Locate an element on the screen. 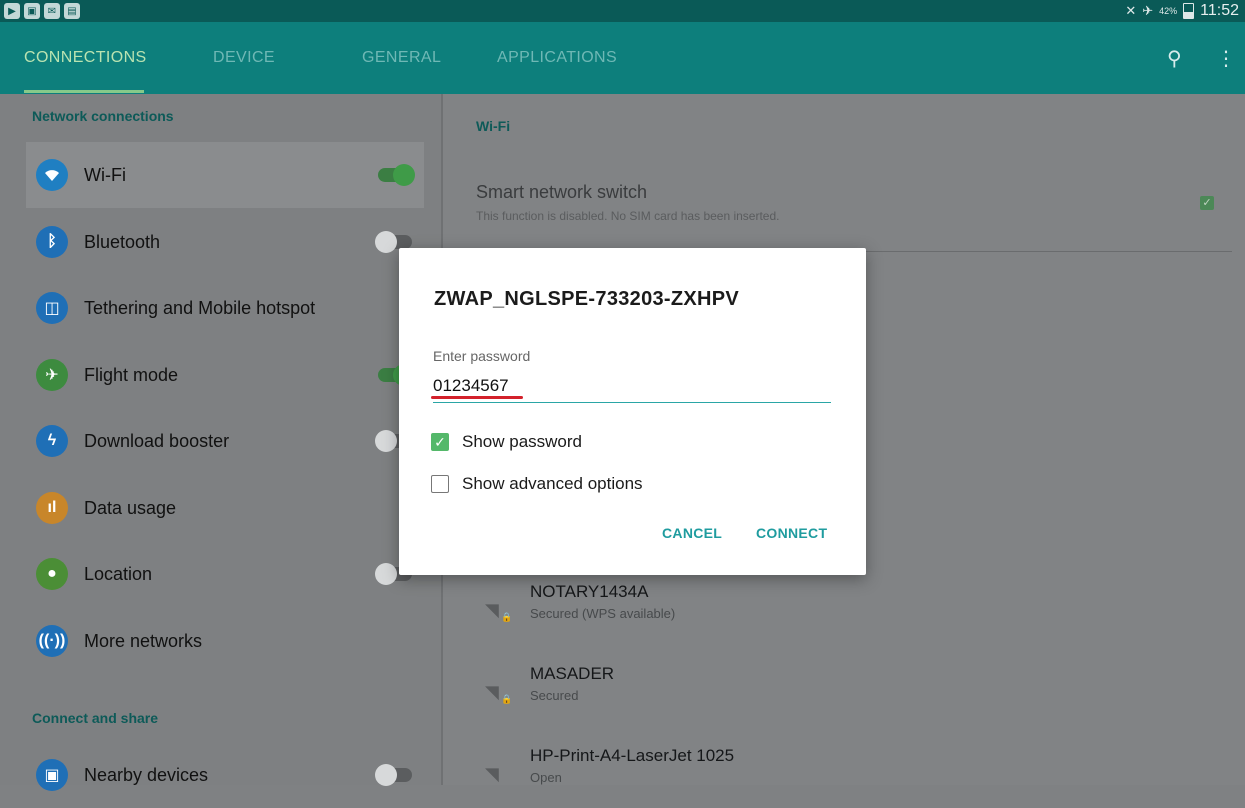 The image size is (1245, 808). youtube-notification-icon: ▶ is located at coordinates (12, 11).